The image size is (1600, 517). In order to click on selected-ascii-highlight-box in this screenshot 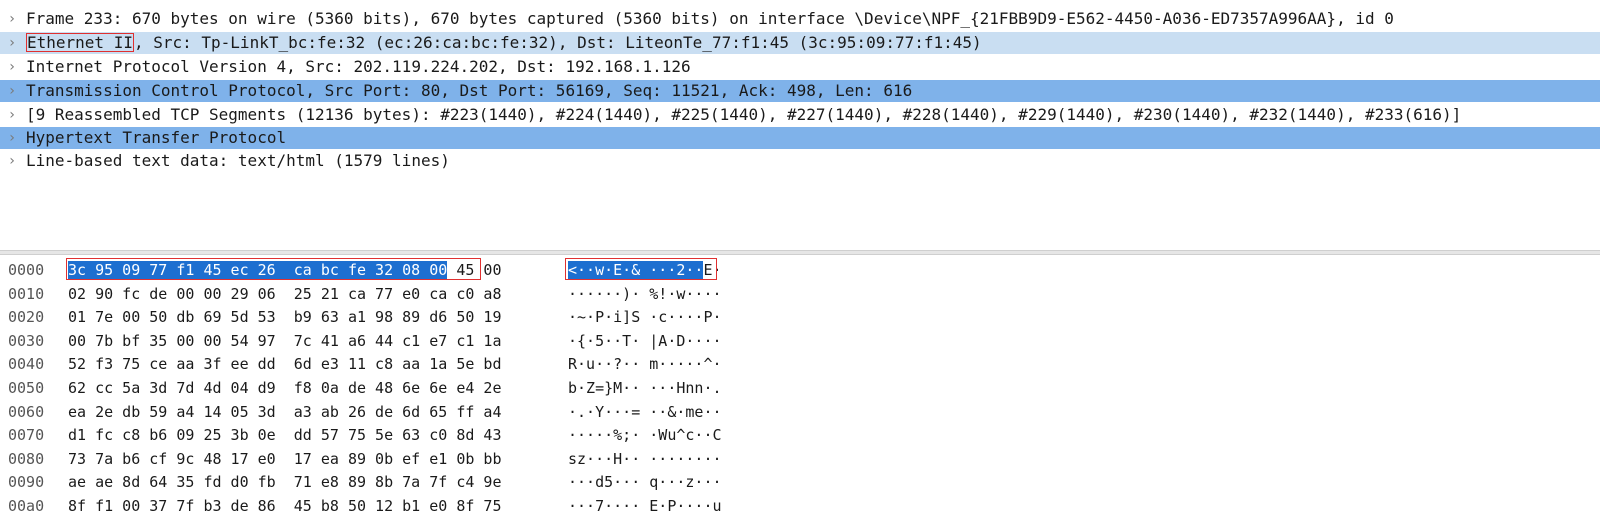, I will do `click(641, 269)`.